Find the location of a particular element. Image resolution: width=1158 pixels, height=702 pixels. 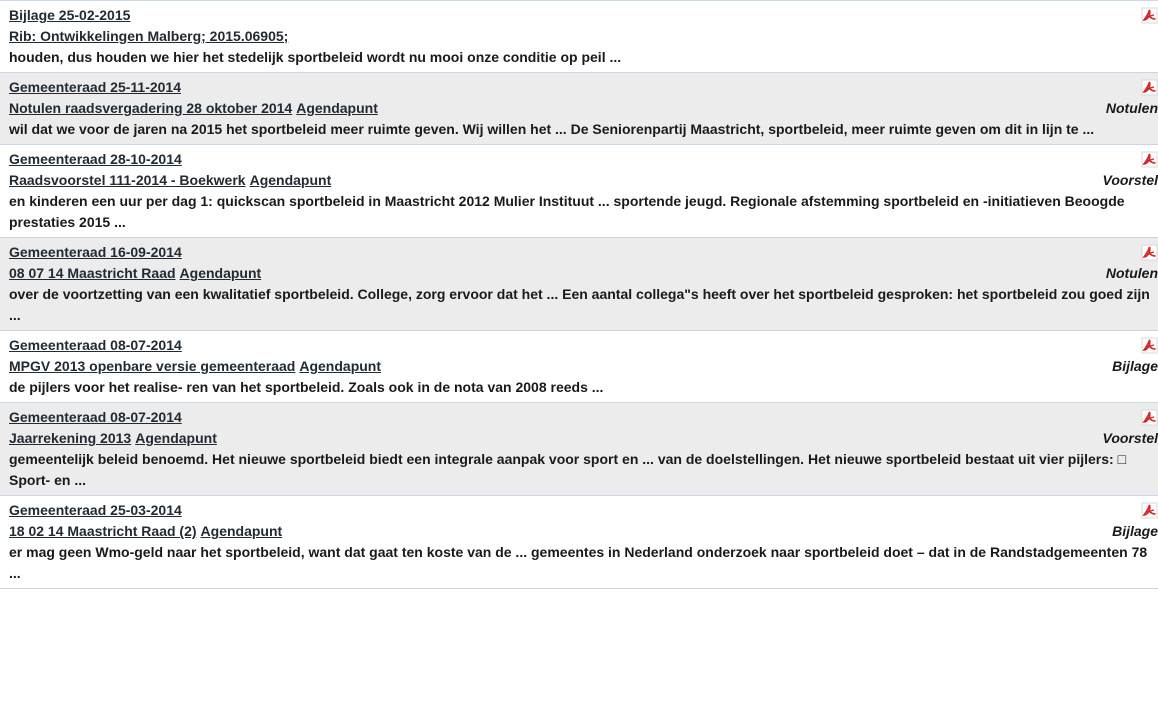

meeting-link: Gemeenteraad 25-11-2014 is located at coordinates (95, 87).